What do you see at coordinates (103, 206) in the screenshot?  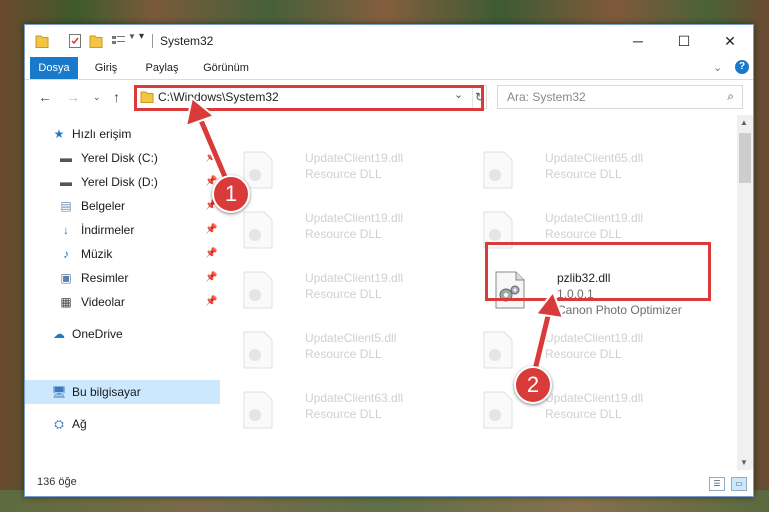 I see `sidebar-item-label: Belgeler` at bounding box center [103, 206].